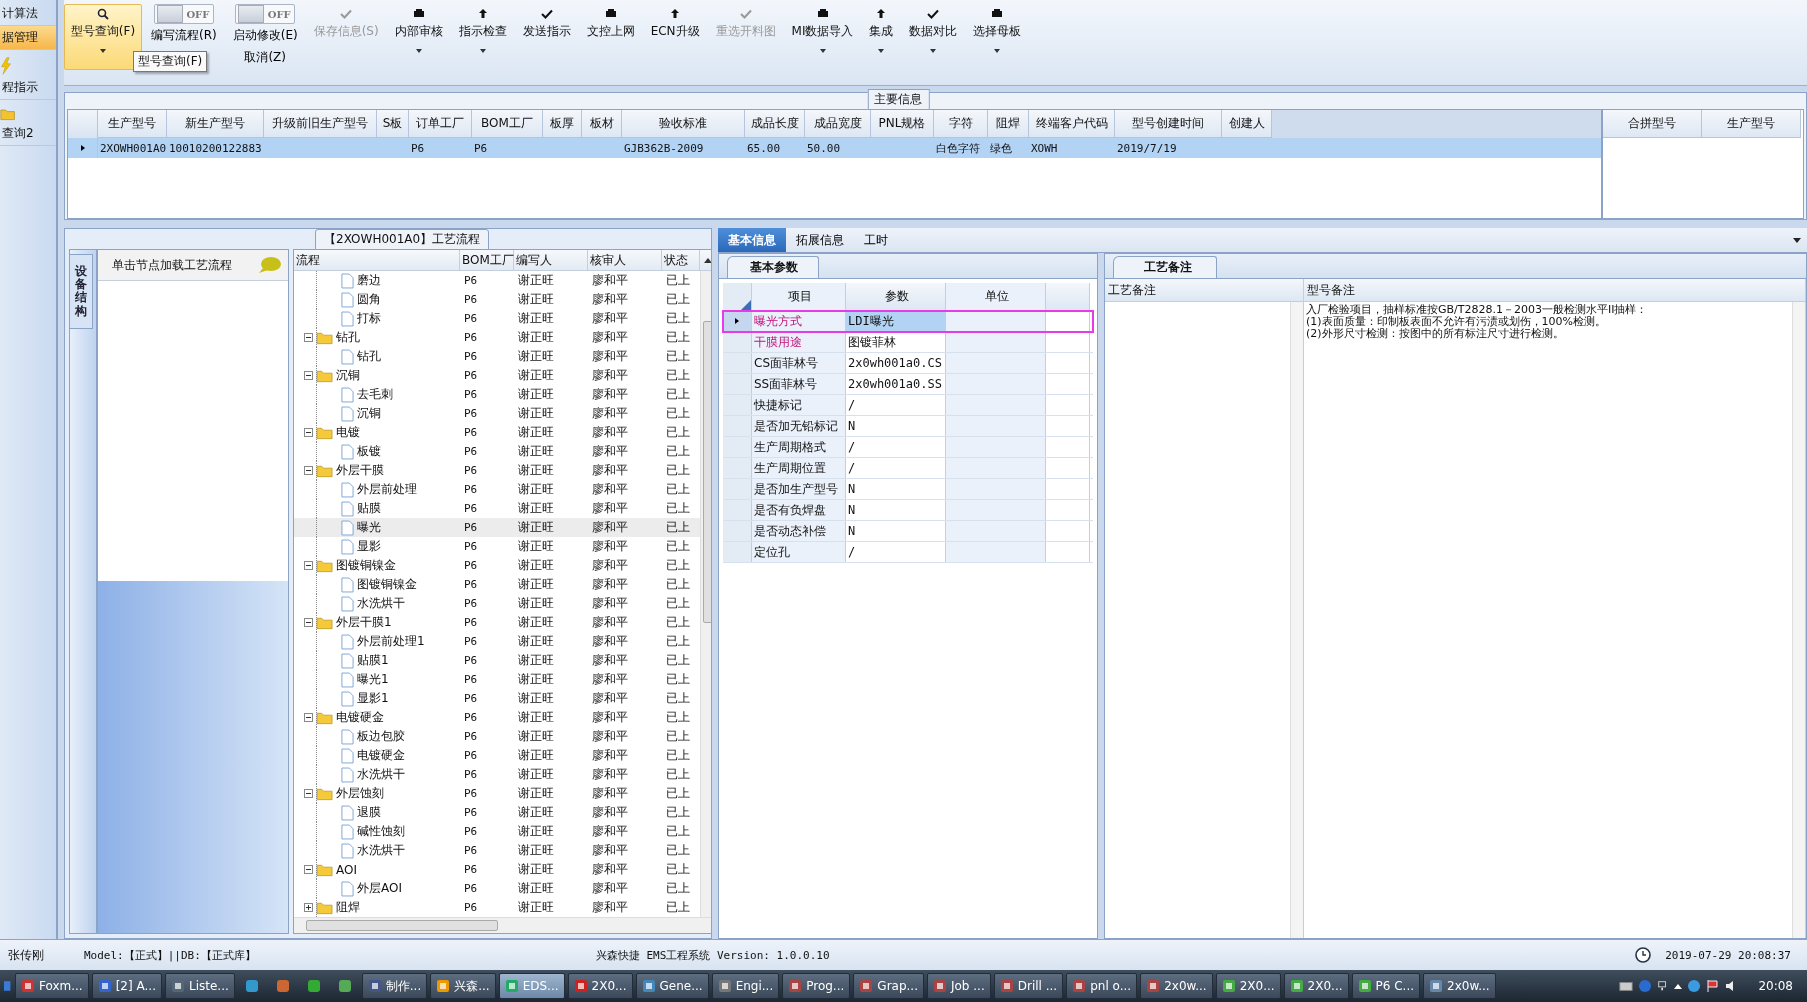 Image resolution: width=1807 pixels, height=1002 pixels. Describe the element at coordinates (265, 57) in the screenshot. I see `cancel-button: 取消(Z)` at that location.